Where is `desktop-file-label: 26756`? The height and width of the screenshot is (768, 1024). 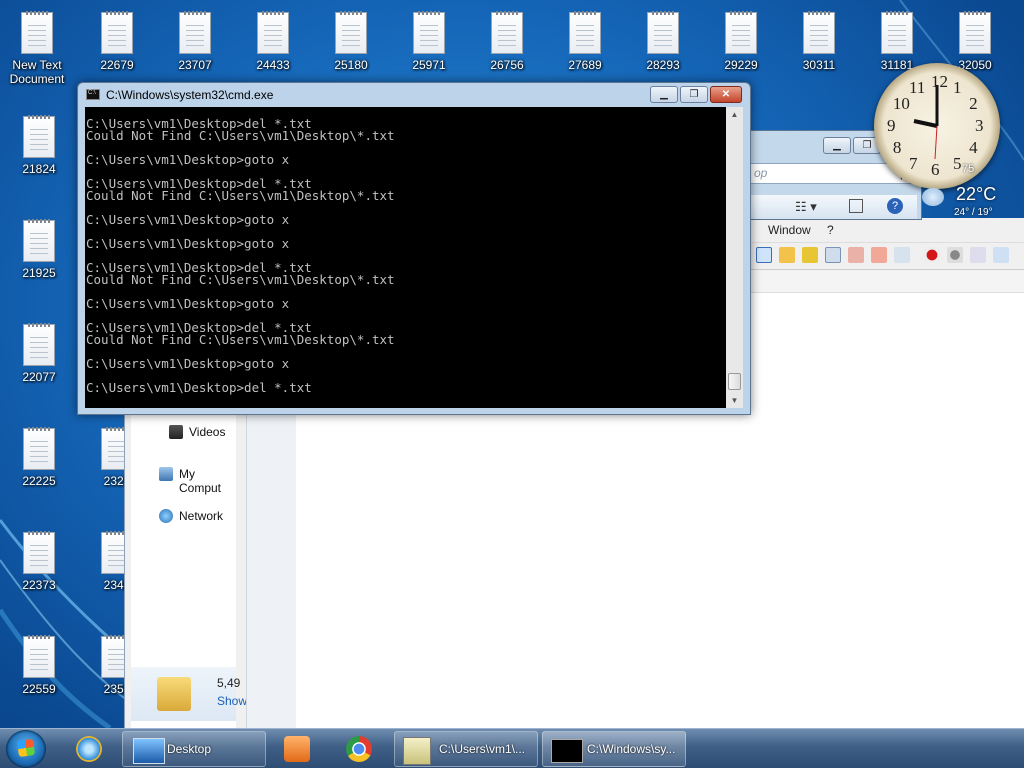 desktop-file-label: 26756 is located at coordinates (507, 65).